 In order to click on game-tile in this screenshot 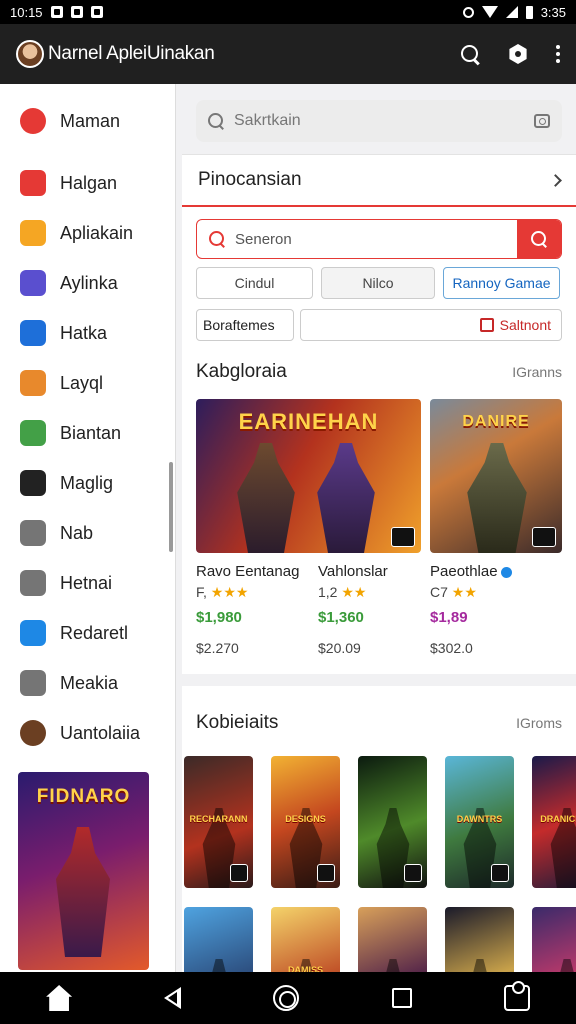, I will do `click(392, 822)`.